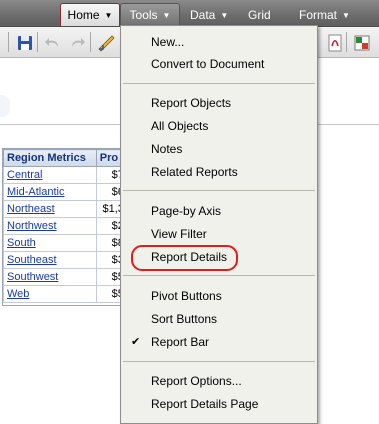  Describe the element at coordinates (83, 15) in the screenshot. I see `menu-home-label: Home` at that location.